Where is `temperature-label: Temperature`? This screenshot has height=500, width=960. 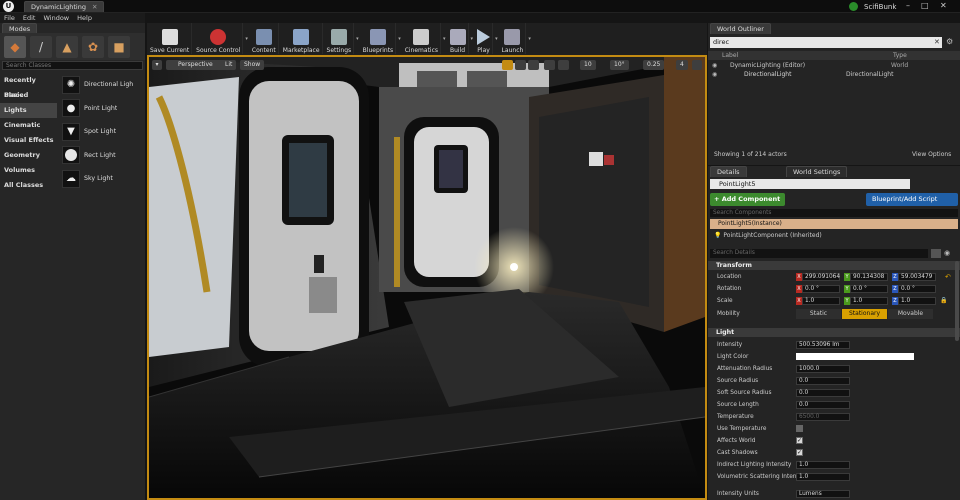 temperature-label: Temperature is located at coordinates (735, 417).